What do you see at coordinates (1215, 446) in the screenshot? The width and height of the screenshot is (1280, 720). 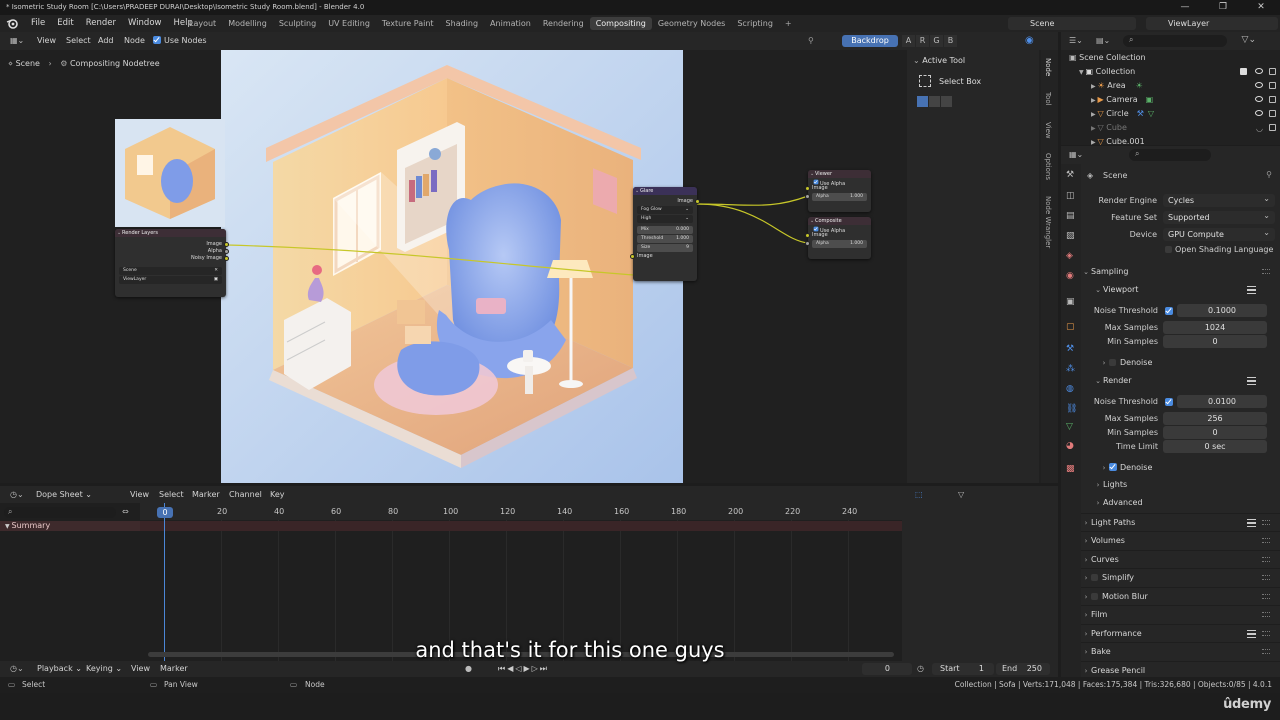 I see `time-limit-field: 0 sec` at bounding box center [1215, 446].